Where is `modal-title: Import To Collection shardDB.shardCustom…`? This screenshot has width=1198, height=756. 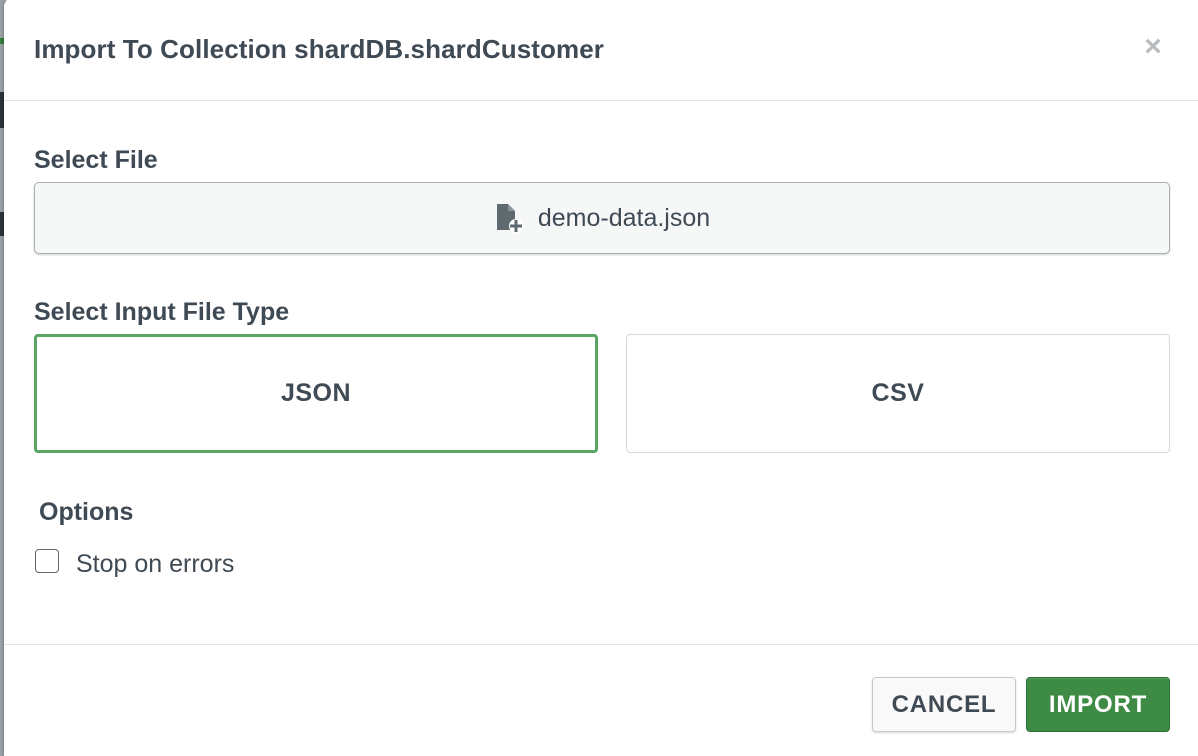 modal-title: Import To Collection shardDB.shardCustom… is located at coordinates (319, 49).